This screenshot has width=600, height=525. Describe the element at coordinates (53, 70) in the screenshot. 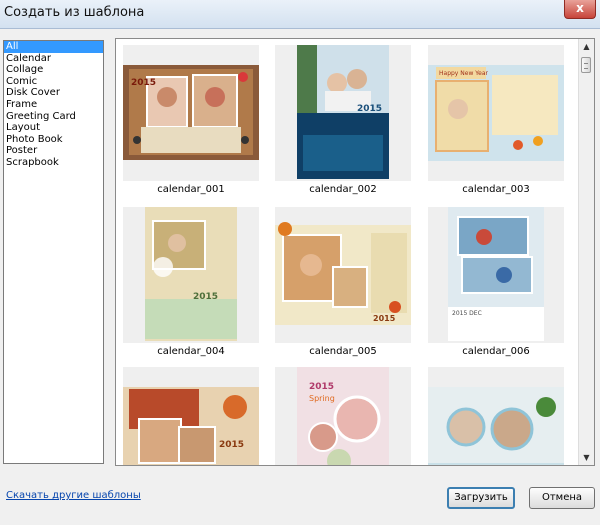

I see `category-item-collage: Collage` at that location.